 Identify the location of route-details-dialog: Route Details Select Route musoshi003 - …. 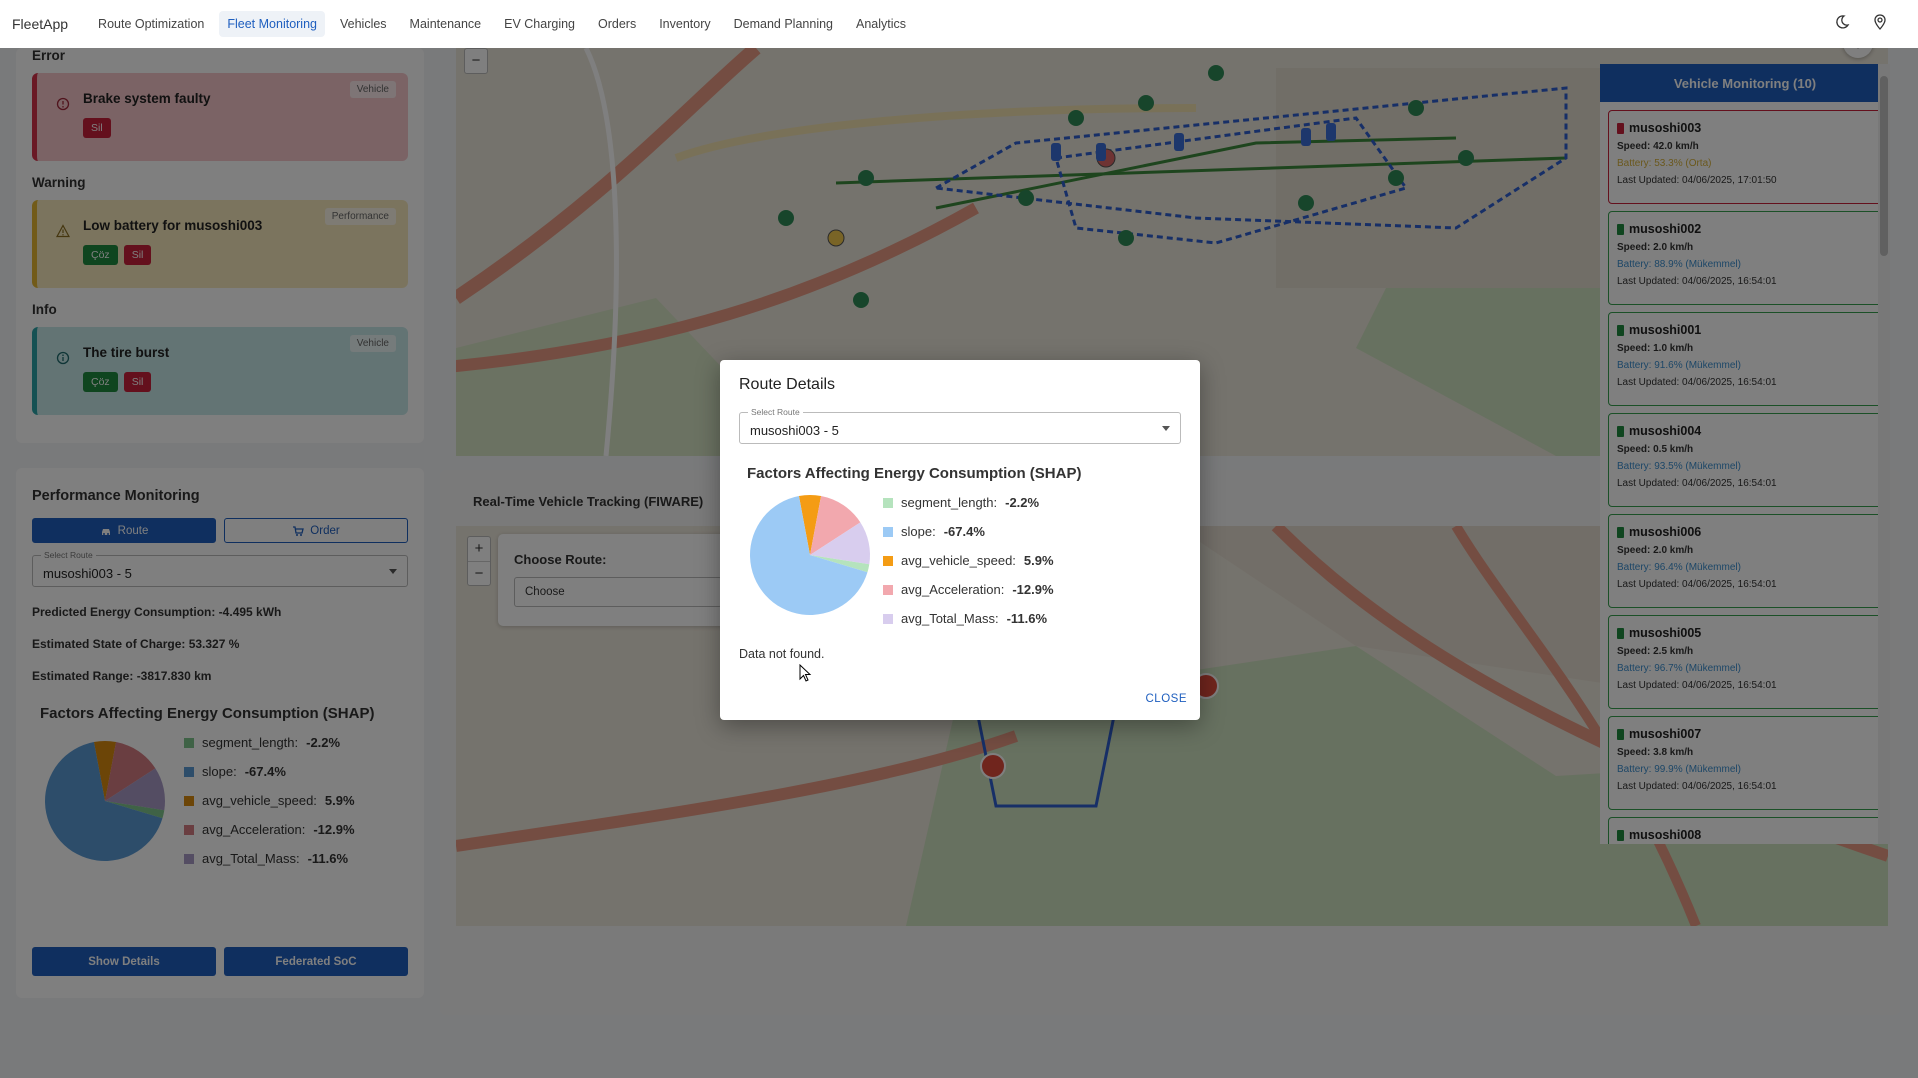
(960, 540).